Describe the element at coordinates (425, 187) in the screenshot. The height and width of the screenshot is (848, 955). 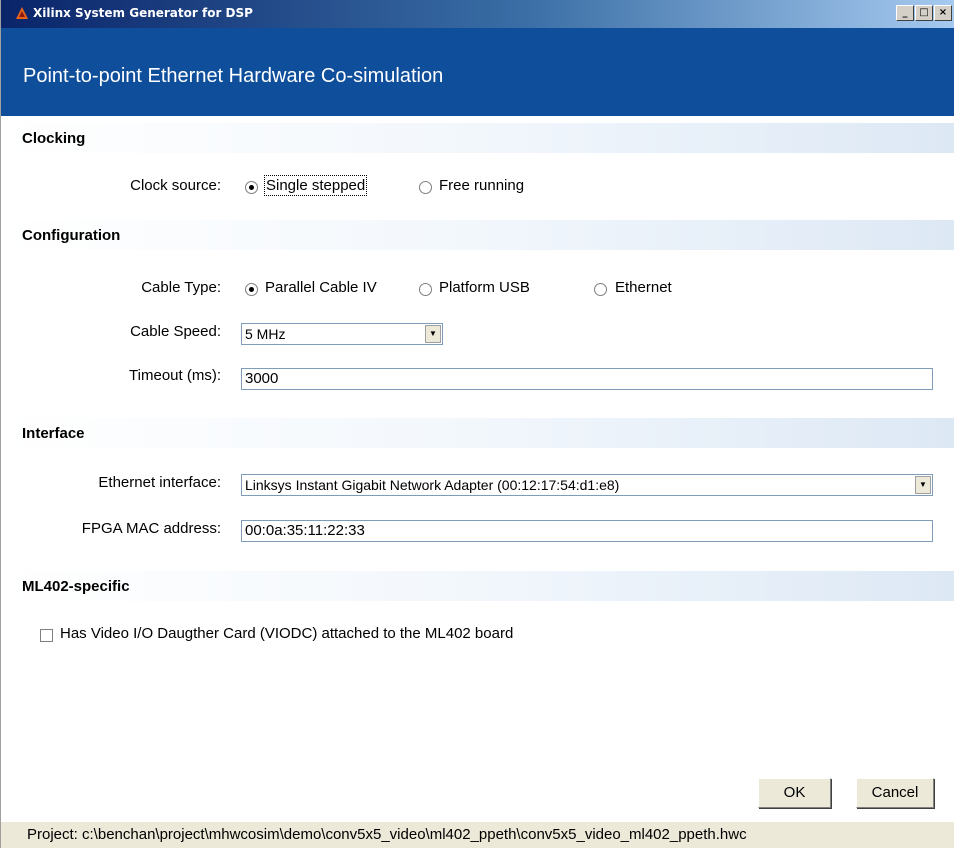
I see `radio-free-running` at that location.